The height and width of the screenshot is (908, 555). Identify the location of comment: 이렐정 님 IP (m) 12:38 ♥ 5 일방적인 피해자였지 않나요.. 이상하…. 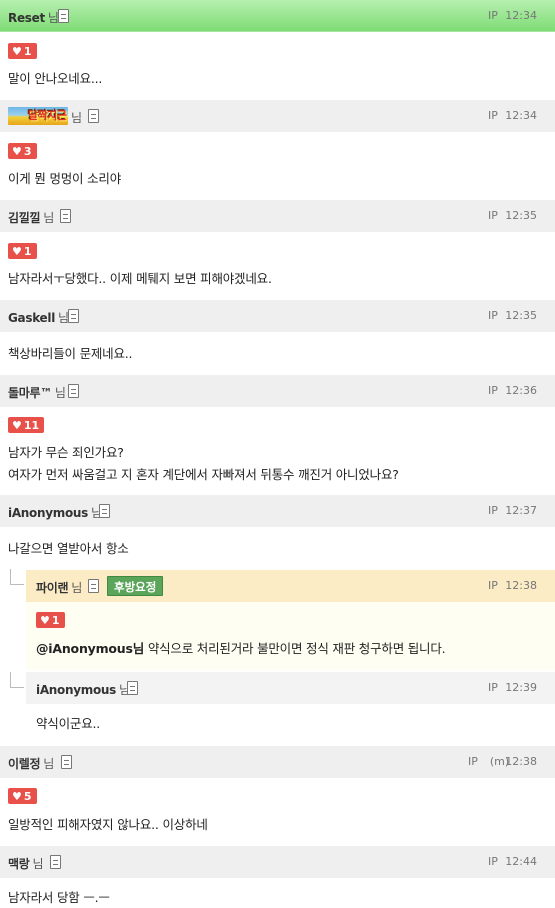
(277, 796).